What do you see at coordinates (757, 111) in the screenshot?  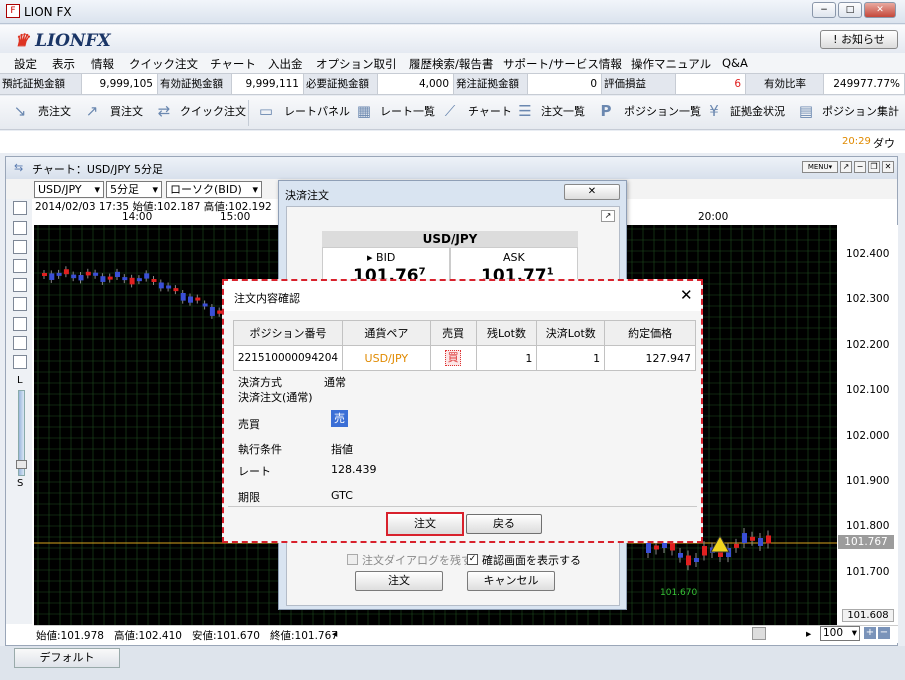 I see `margin-status-button: 証拠金状況` at bounding box center [757, 111].